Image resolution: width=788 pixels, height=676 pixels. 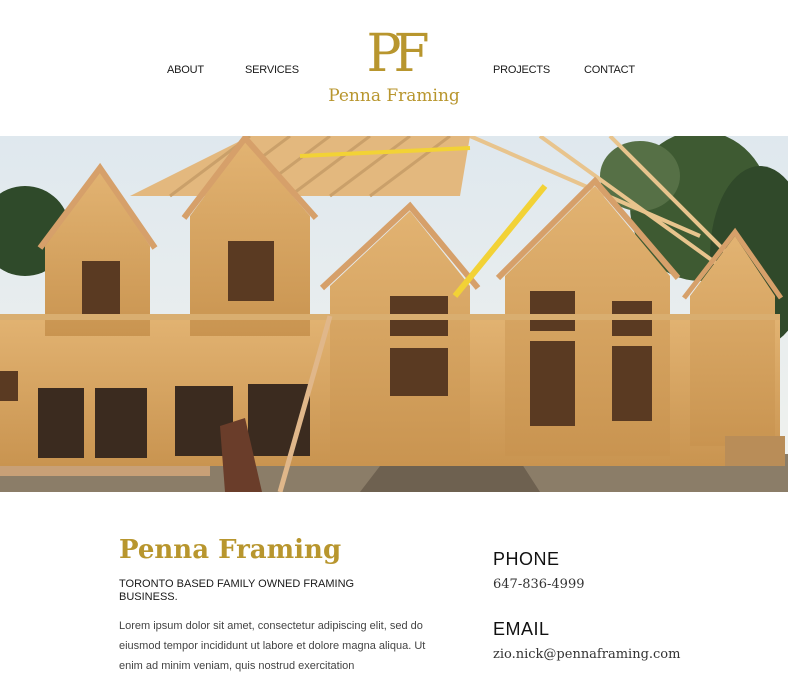 What do you see at coordinates (623, 585) in the screenshot?
I see `phone-number: 647-836-4999` at bounding box center [623, 585].